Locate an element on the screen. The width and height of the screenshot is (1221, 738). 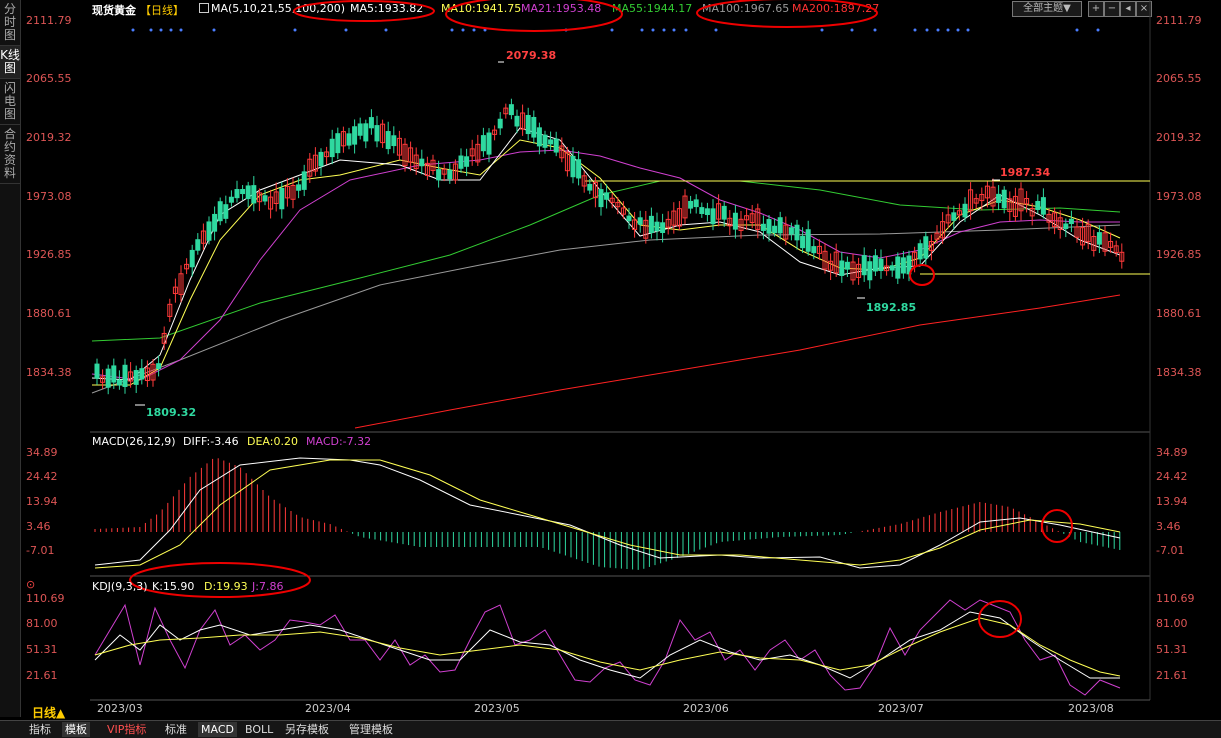
price-axis-right-1: 2065.55 is located at coordinates (1179, 78).